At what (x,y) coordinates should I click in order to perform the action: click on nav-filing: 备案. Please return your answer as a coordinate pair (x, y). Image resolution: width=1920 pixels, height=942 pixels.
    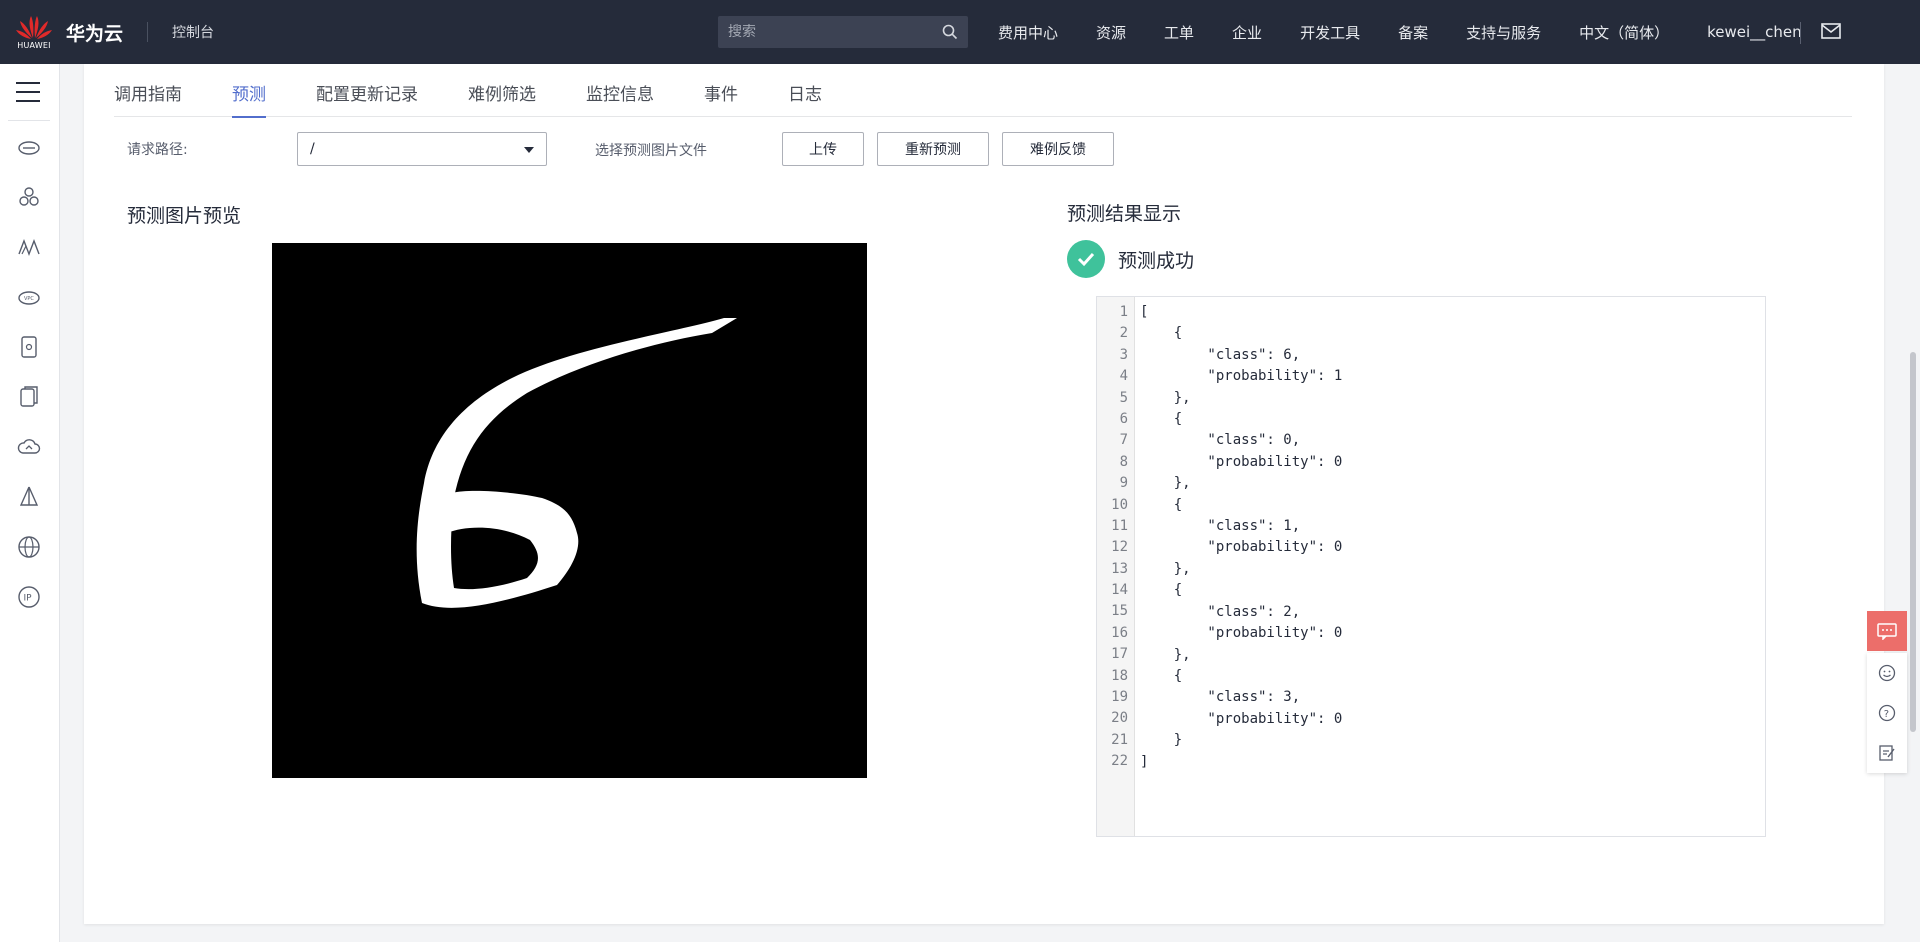
    Looking at the image, I should click on (1413, 32).